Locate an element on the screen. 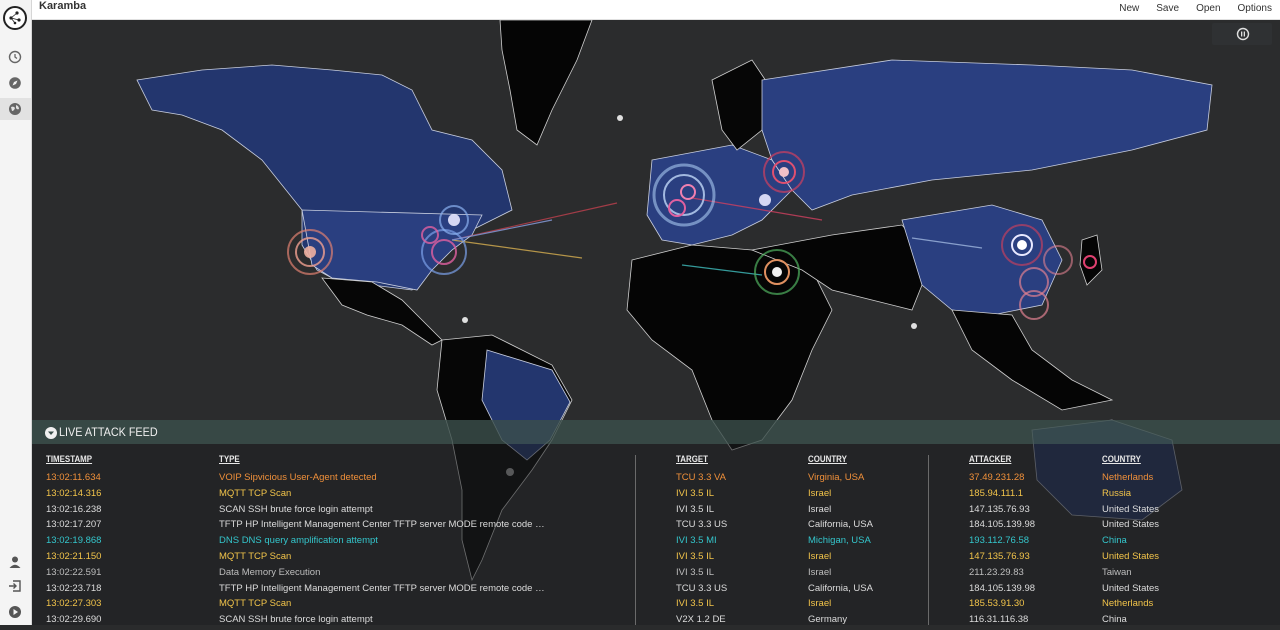  pause-button is located at coordinates (1242, 34).